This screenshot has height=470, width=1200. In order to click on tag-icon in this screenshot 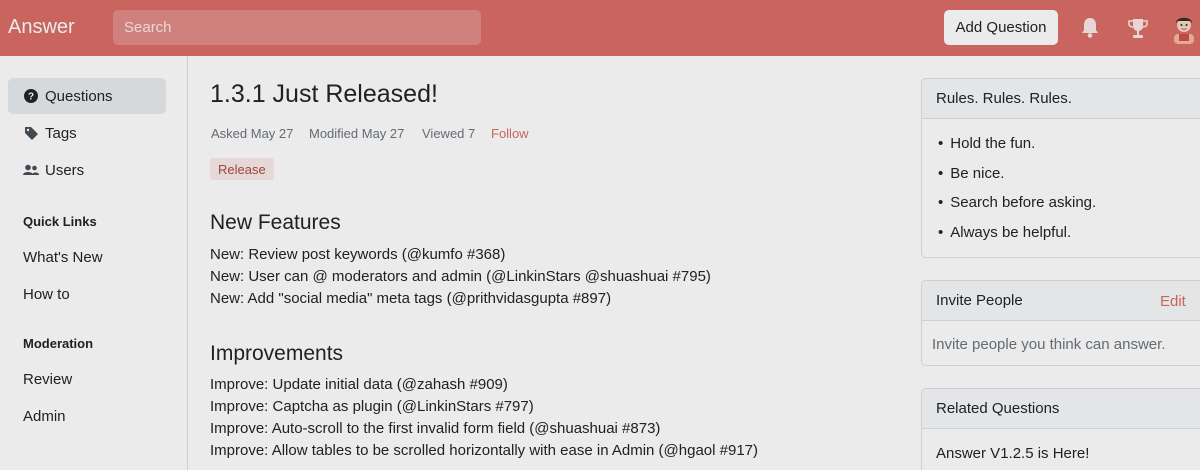, I will do `click(31, 133)`.